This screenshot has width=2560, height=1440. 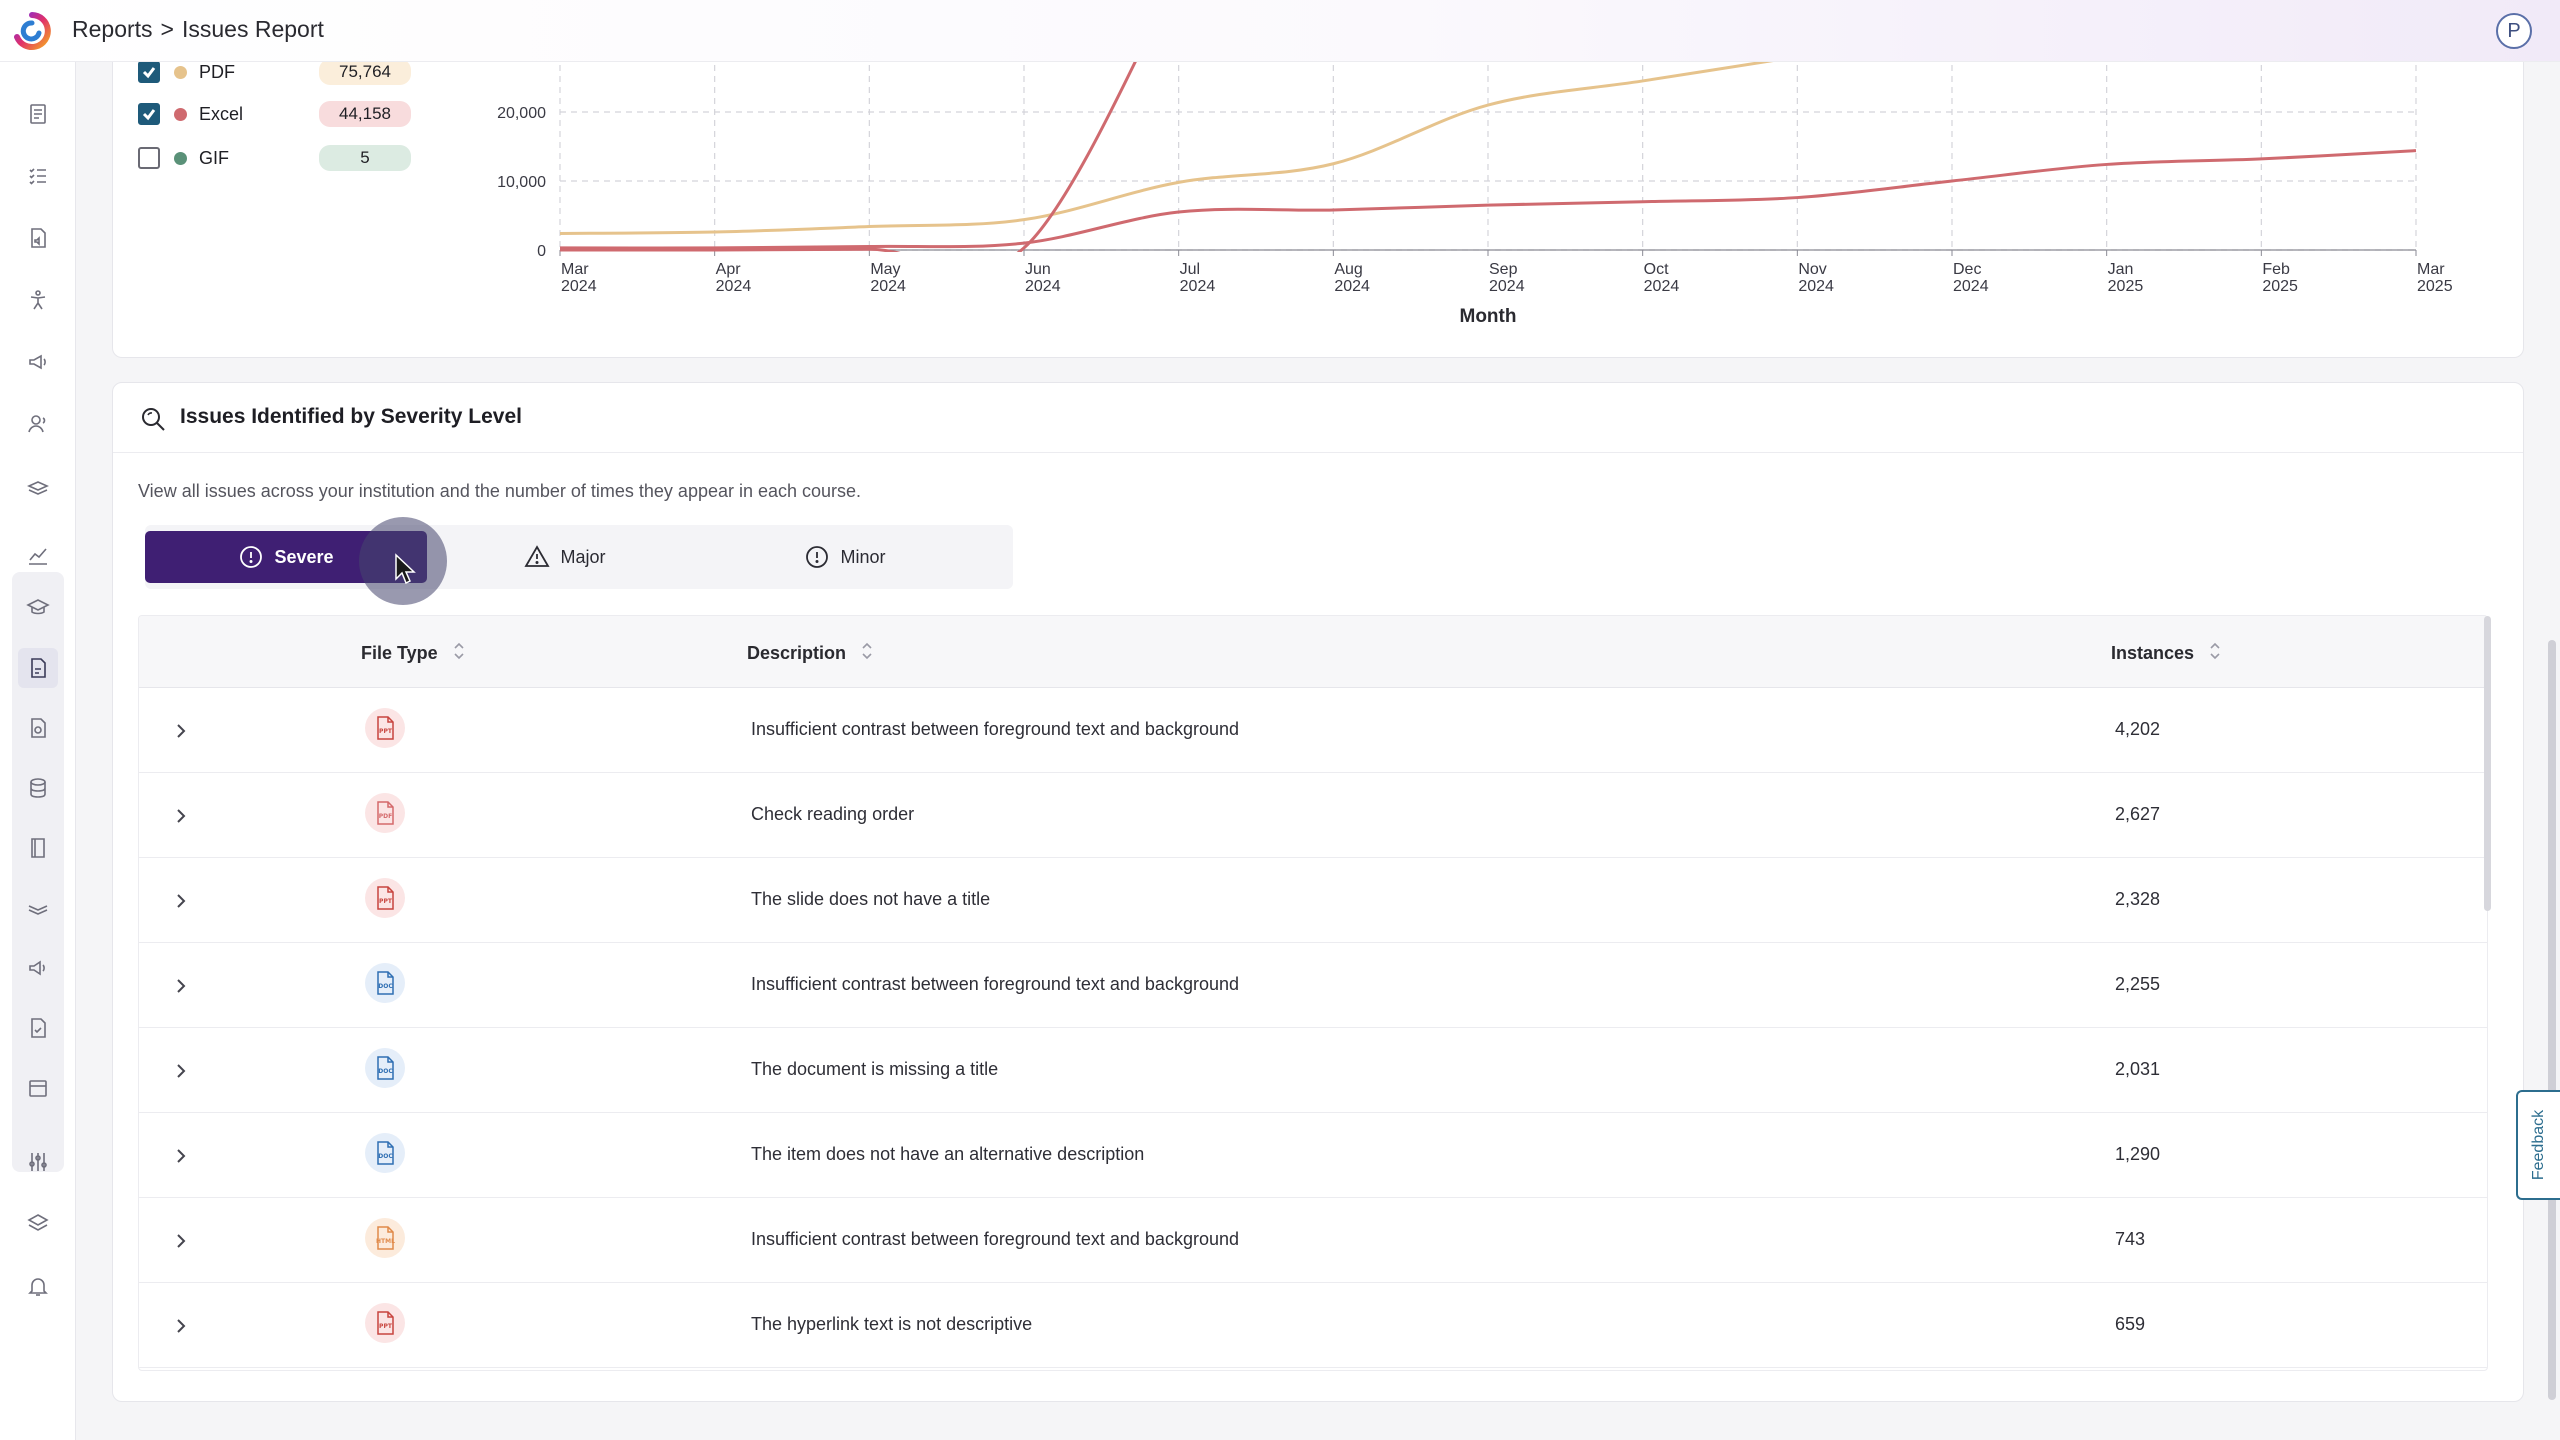 What do you see at coordinates (149, 72) in the screenshot?
I see `pdf-checkbox` at bounding box center [149, 72].